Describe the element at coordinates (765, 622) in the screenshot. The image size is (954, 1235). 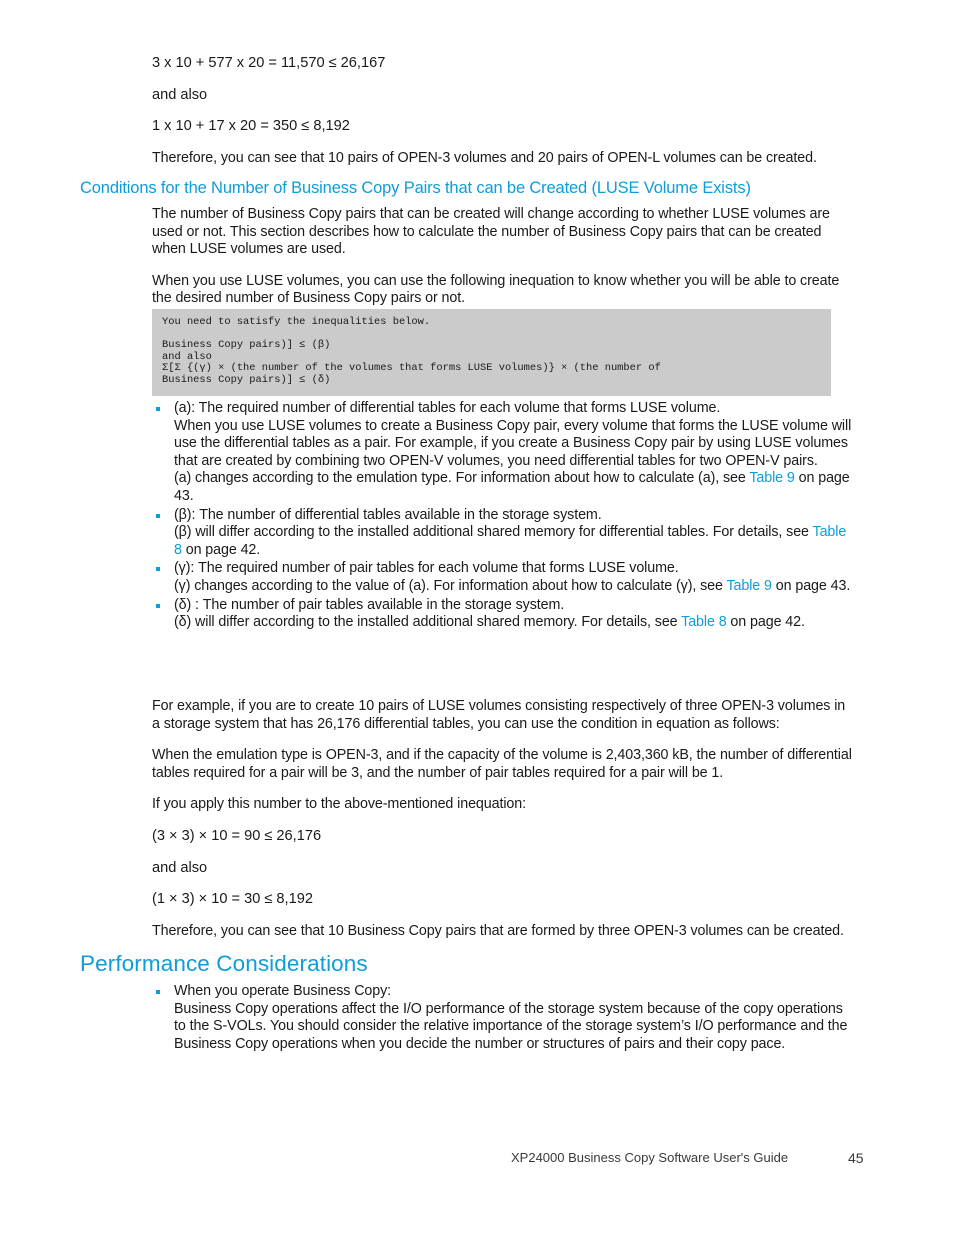
I see `bullet-4-line-2-post: on page 42.` at that location.